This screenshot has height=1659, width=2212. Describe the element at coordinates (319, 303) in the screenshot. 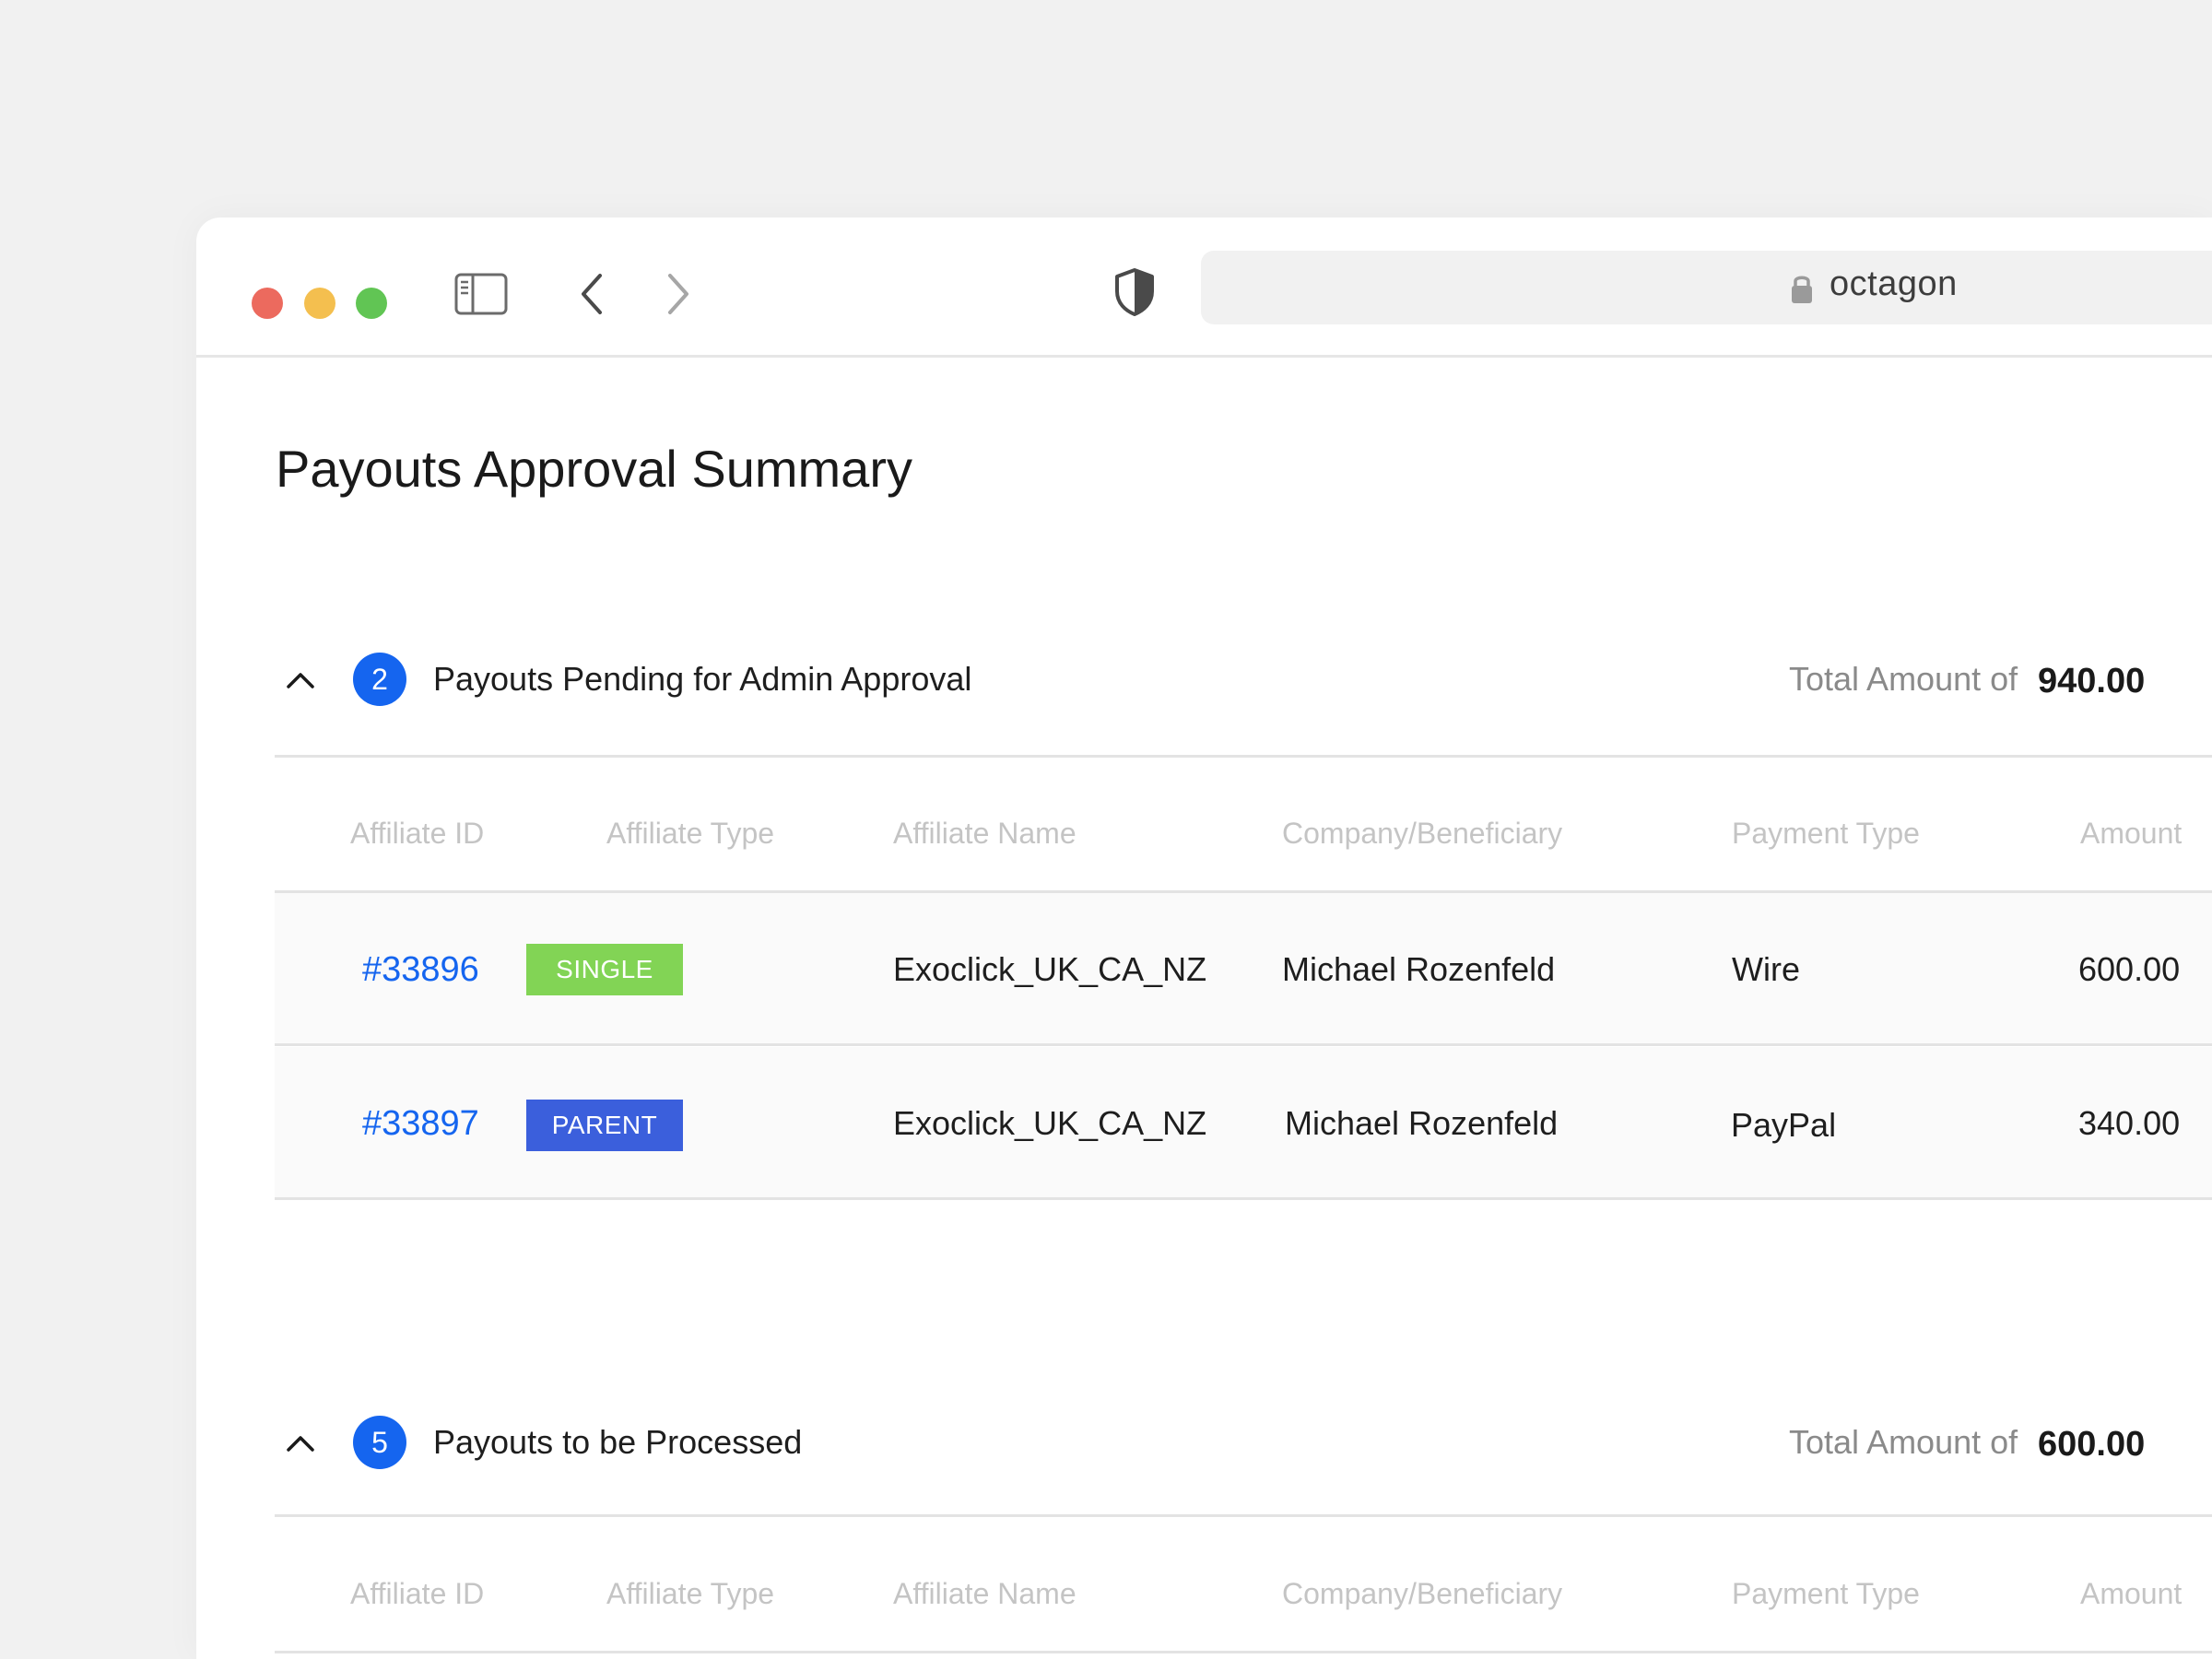

I see `minimize-window-button` at that location.